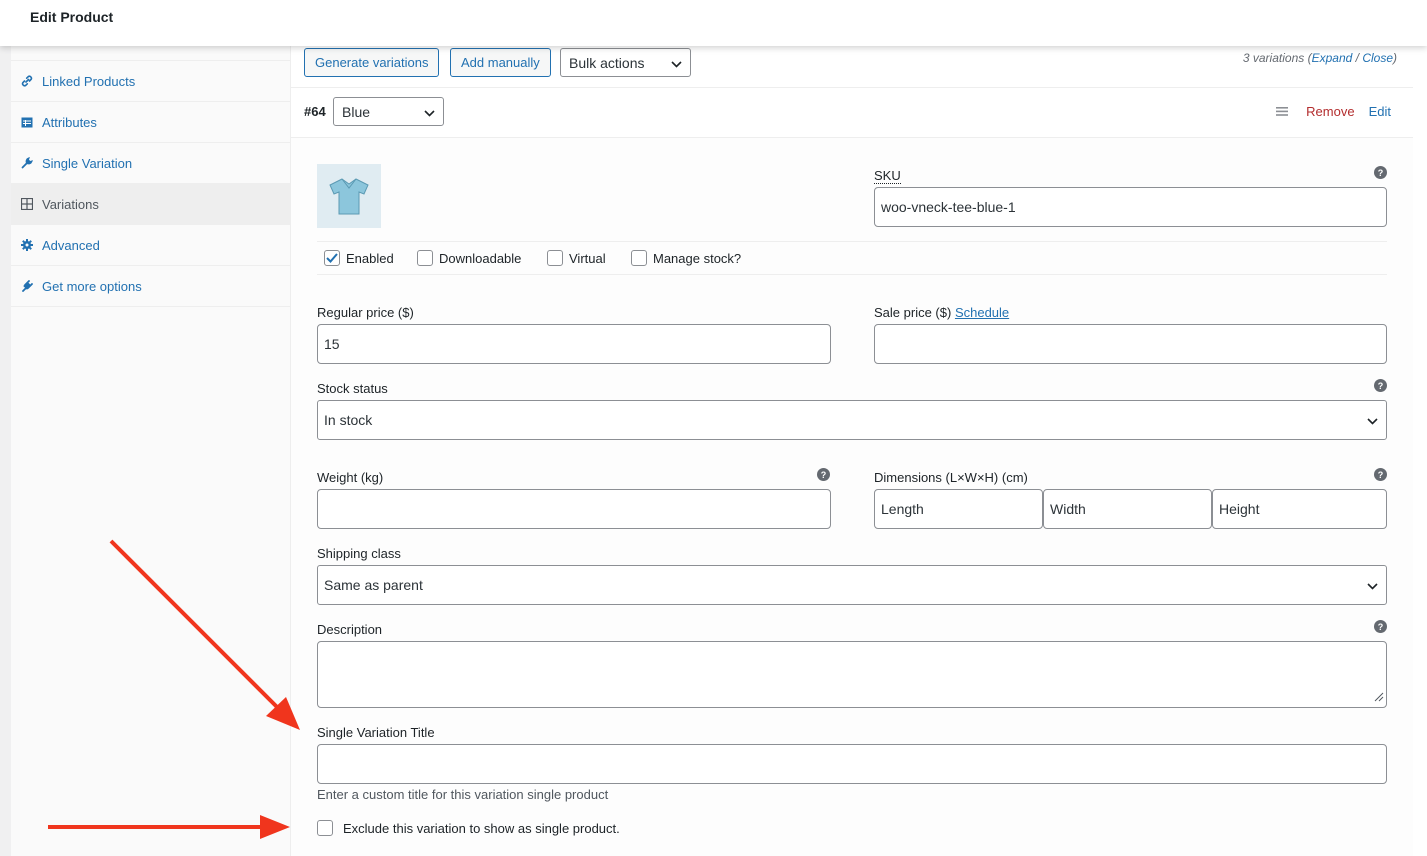  What do you see at coordinates (574, 344) in the screenshot?
I see `regular-price-input: 15` at bounding box center [574, 344].